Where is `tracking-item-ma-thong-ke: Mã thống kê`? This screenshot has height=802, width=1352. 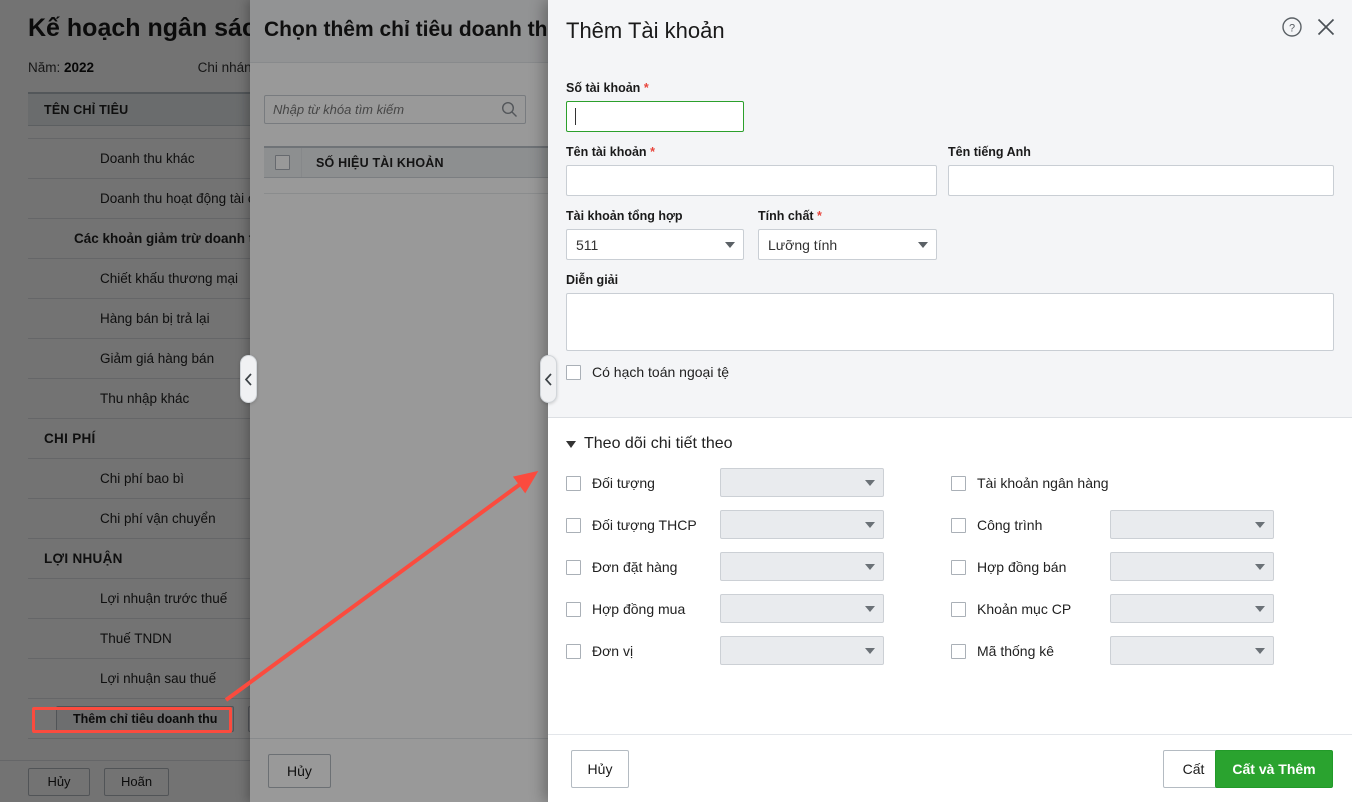 tracking-item-ma-thong-ke: Mã thống kê is located at coordinates (1002, 651).